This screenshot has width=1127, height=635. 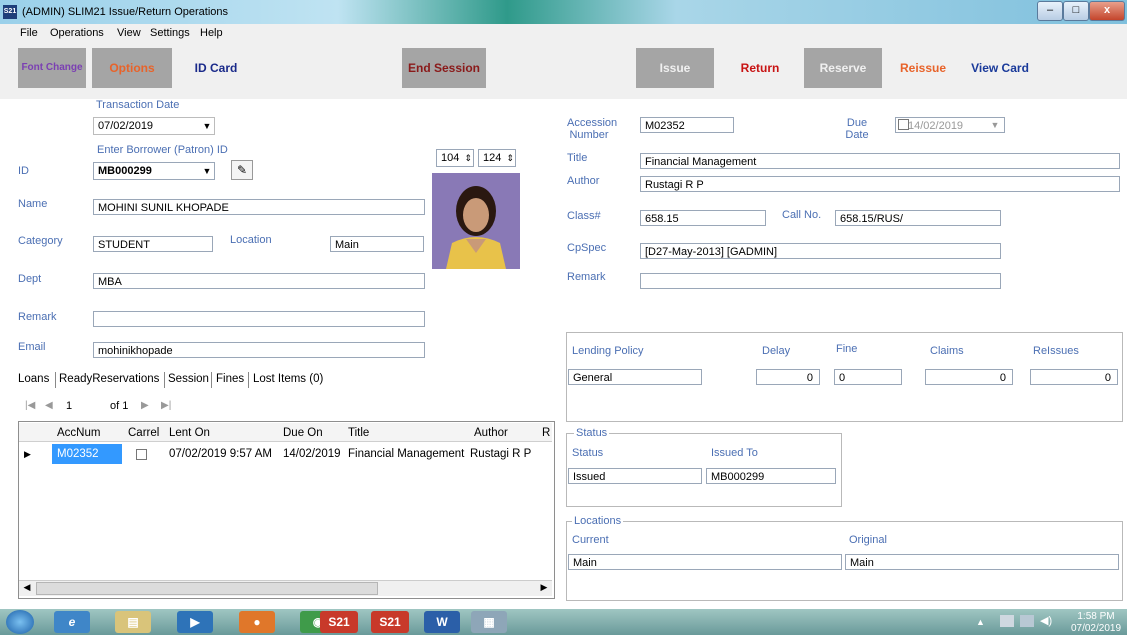 I want to click on page-number: 1, so click(x=69, y=406).